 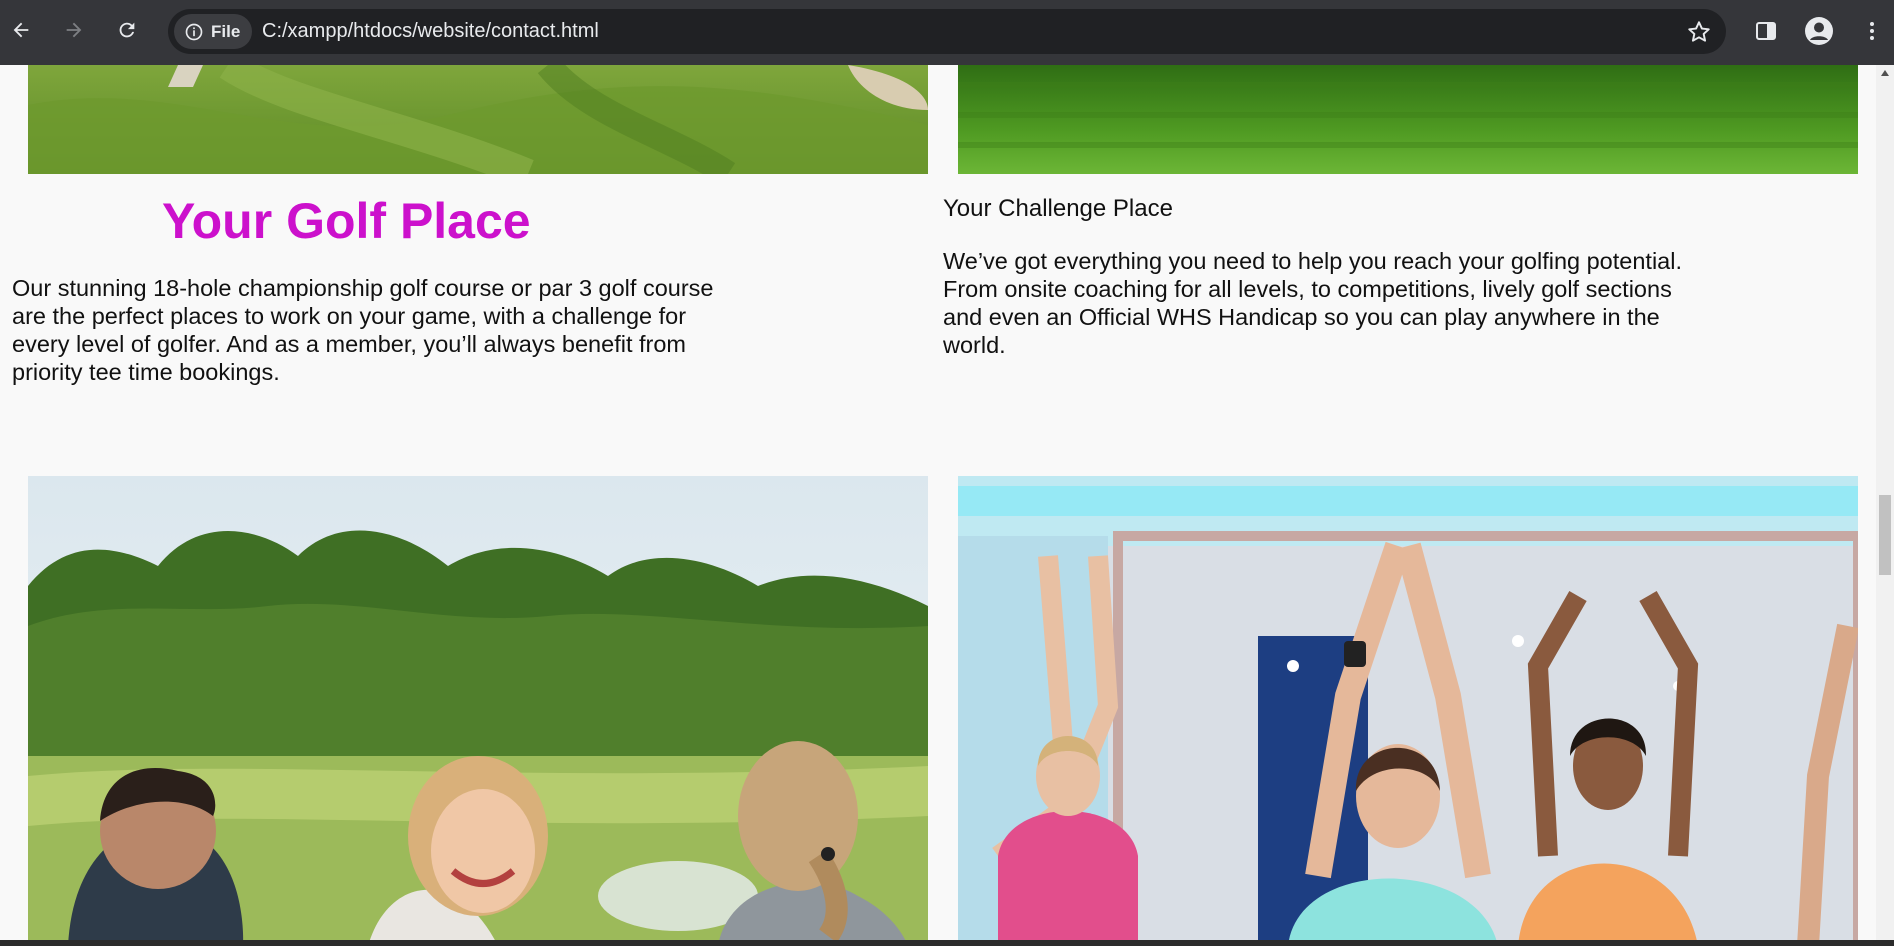 I want to click on reload-button, so click(x=127, y=30).